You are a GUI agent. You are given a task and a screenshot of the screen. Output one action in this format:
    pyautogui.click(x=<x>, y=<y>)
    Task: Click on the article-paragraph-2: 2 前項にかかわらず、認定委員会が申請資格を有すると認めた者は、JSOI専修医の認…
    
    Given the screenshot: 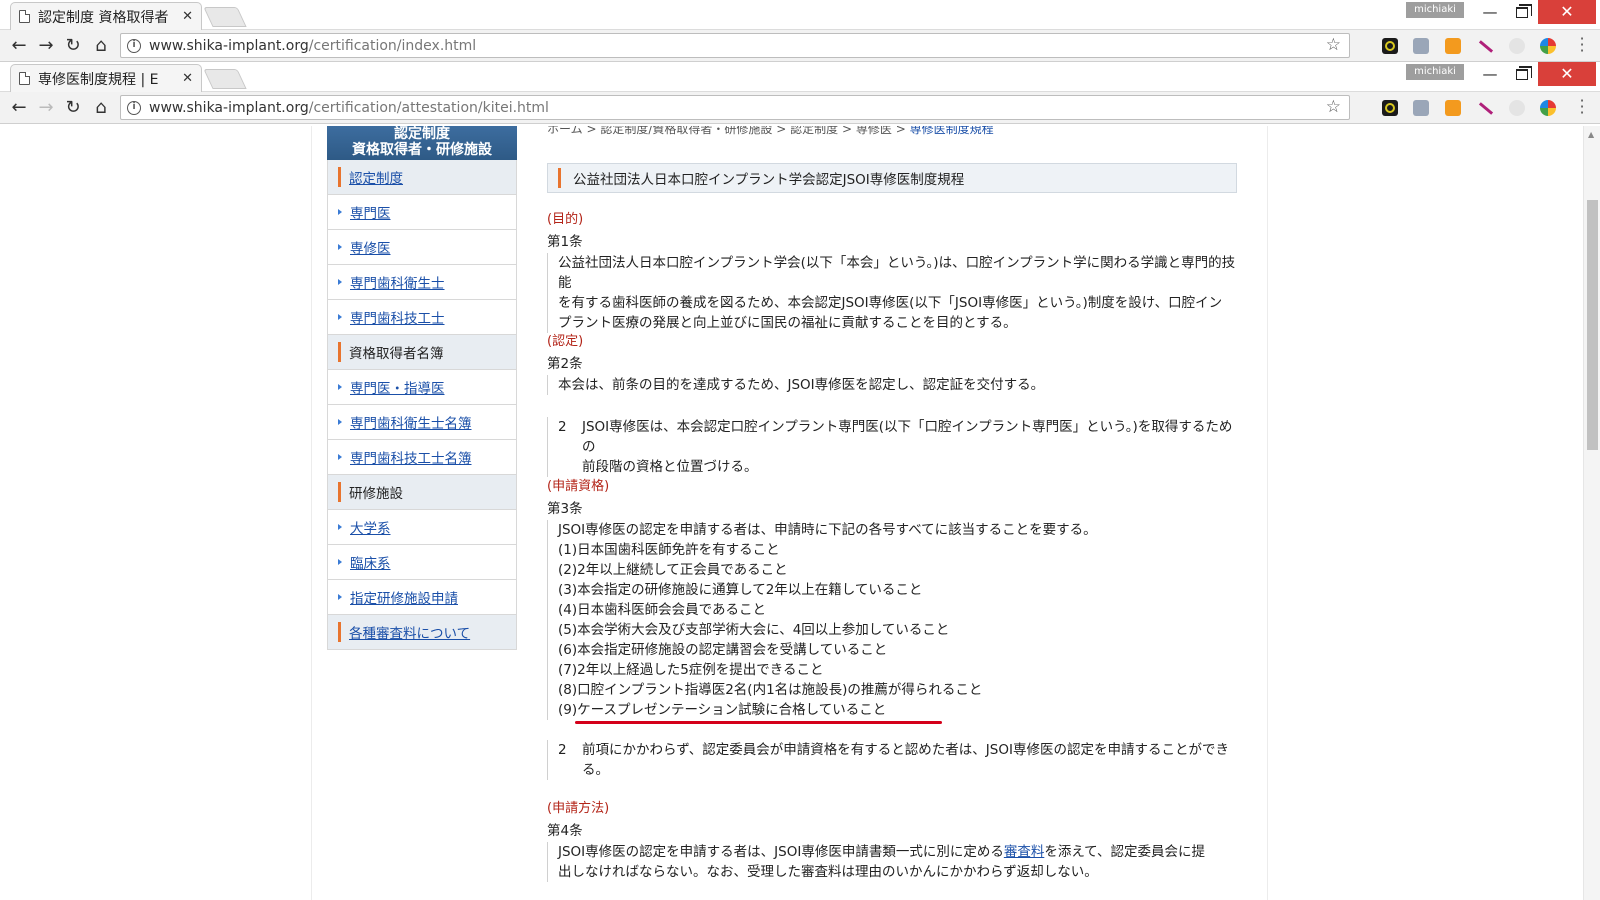 What is the action you would take?
    pyautogui.click(x=892, y=760)
    